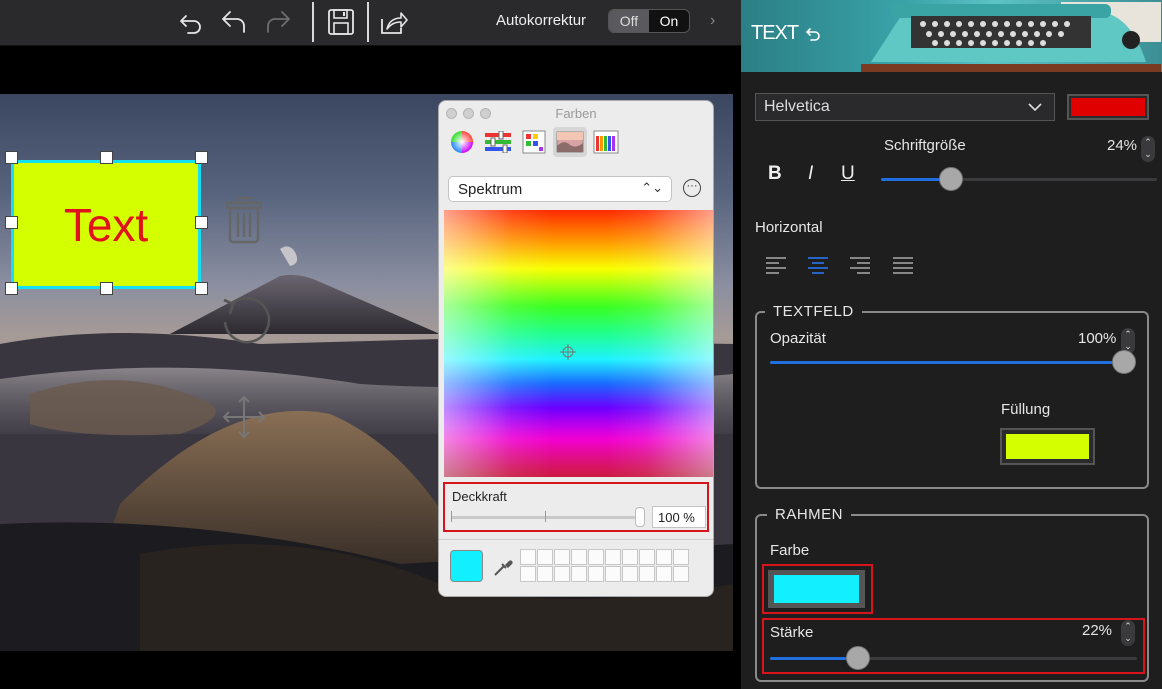  Describe the element at coordinates (848, 174) in the screenshot. I see `underline-button: U` at that location.